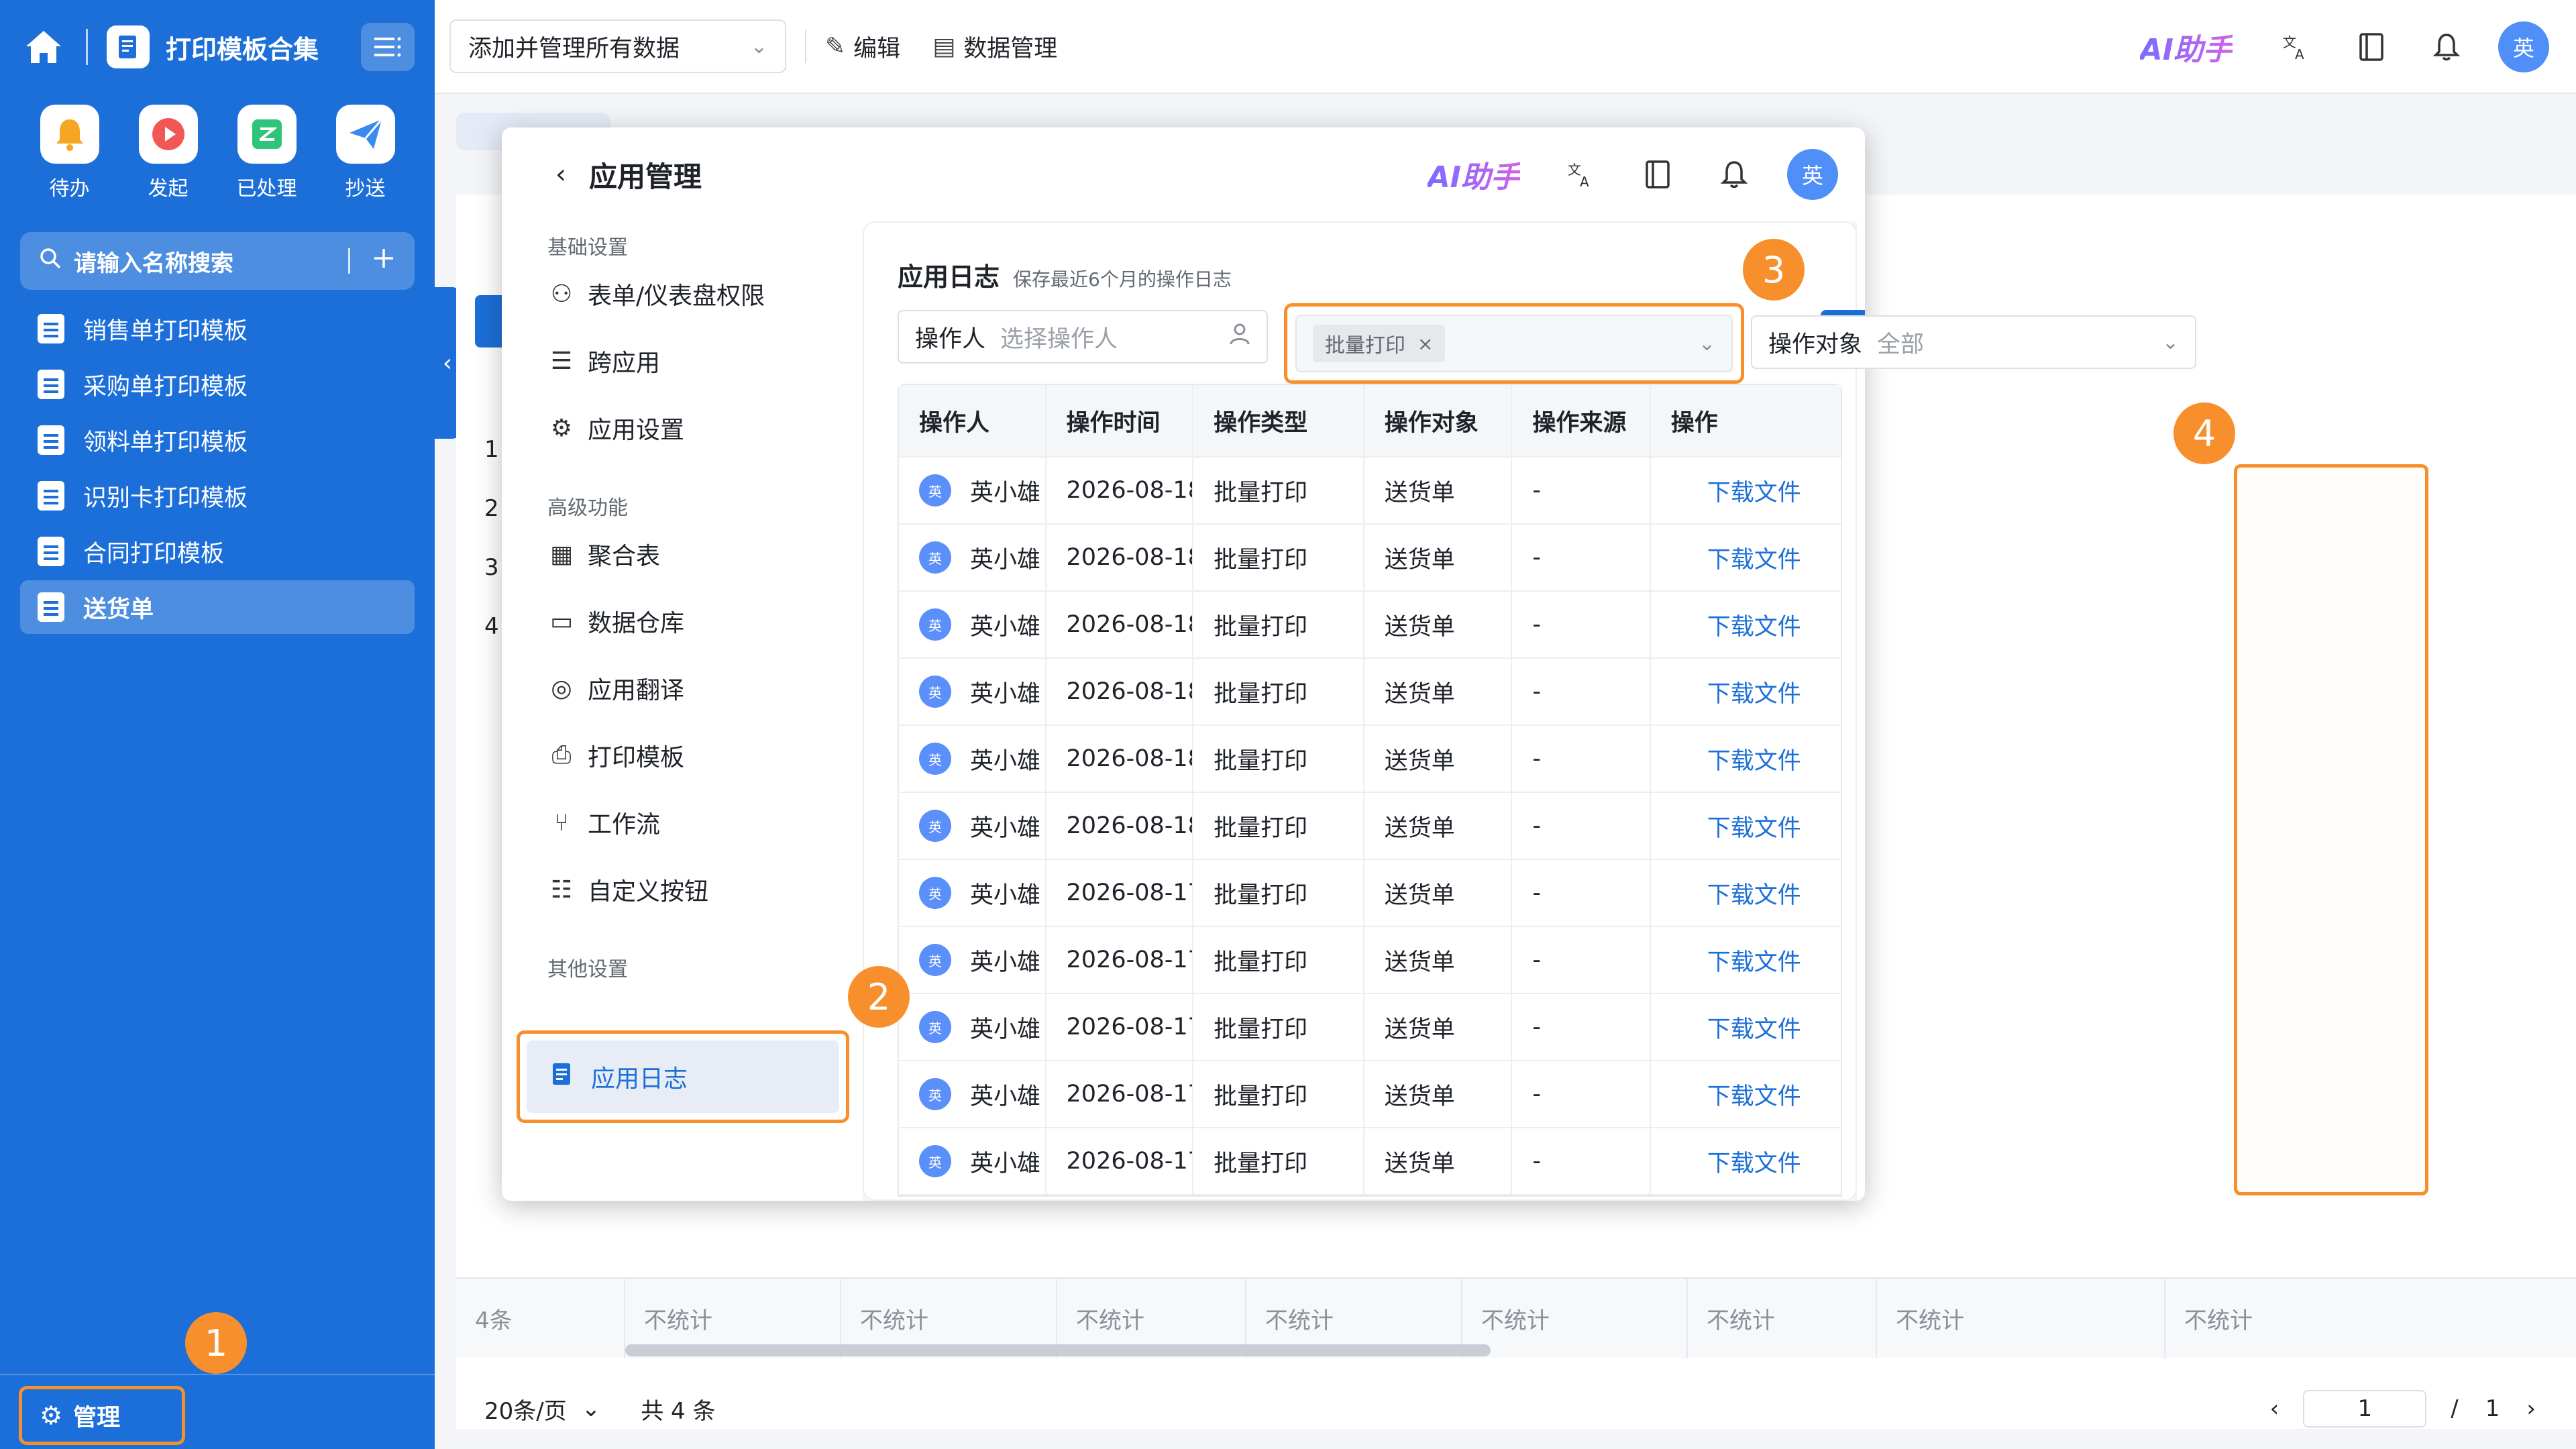 The image size is (2576, 1449). What do you see at coordinates (682, 293) in the screenshot?
I see `nav-item-permission: ⚇ 表单/仪表盘权限` at bounding box center [682, 293].